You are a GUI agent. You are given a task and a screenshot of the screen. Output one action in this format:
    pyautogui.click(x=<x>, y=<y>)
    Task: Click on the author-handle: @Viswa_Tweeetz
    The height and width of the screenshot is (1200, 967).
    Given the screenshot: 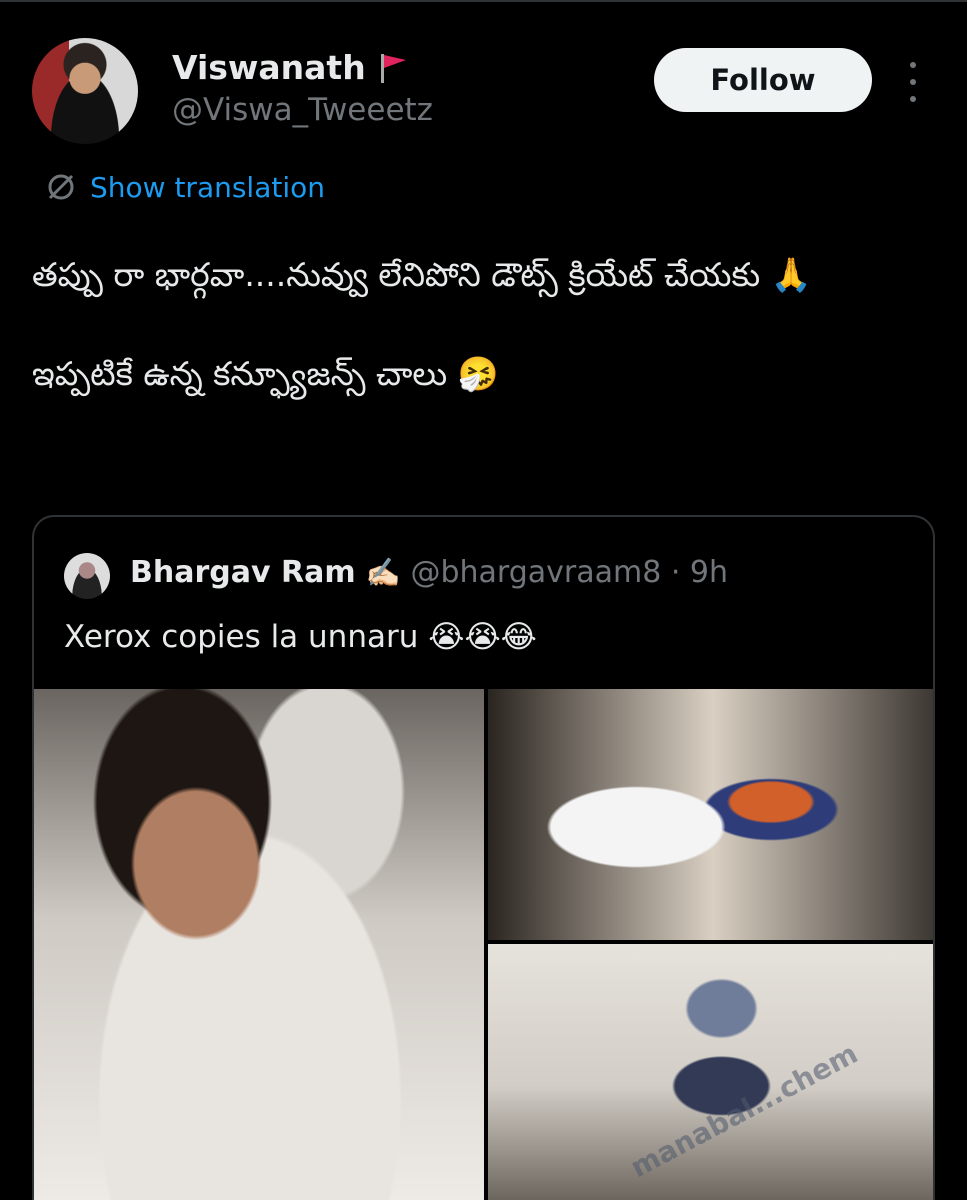 What is the action you would take?
    pyautogui.click(x=302, y=110)
    